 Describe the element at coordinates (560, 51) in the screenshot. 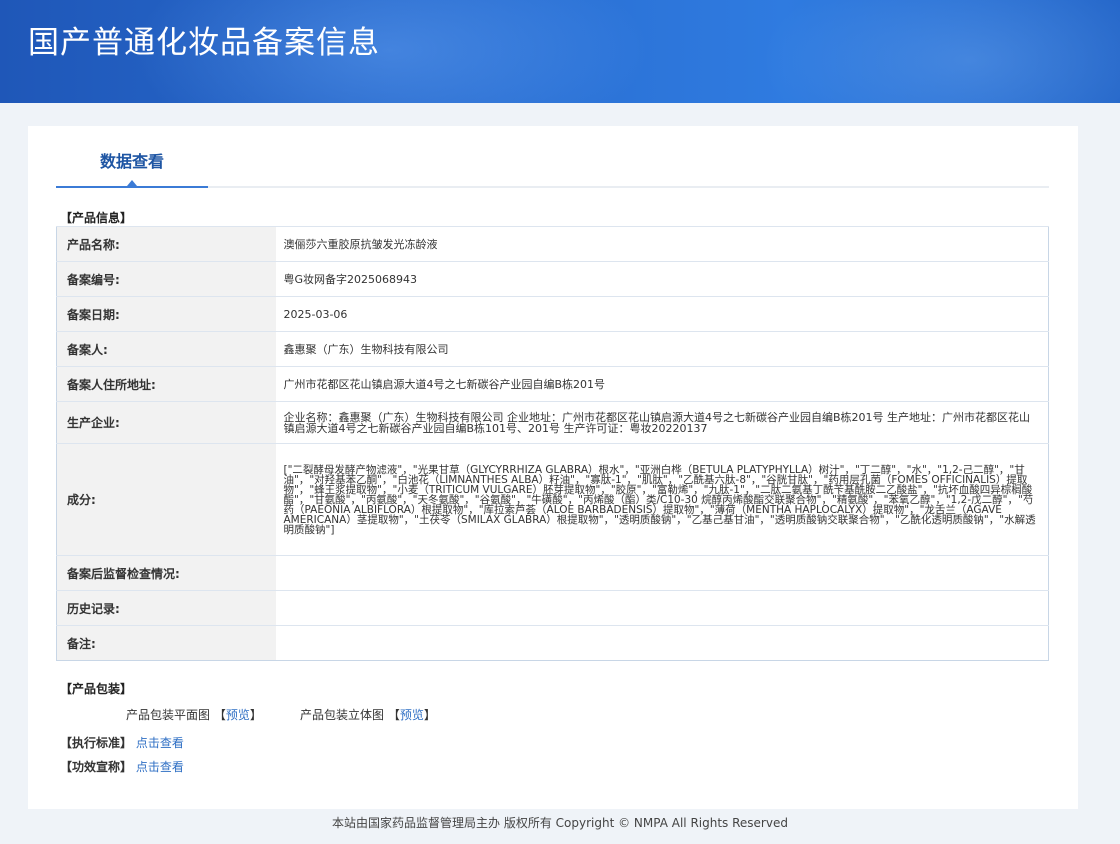

I see `header-banner: 国产普通化妆品备案信息` at that location.